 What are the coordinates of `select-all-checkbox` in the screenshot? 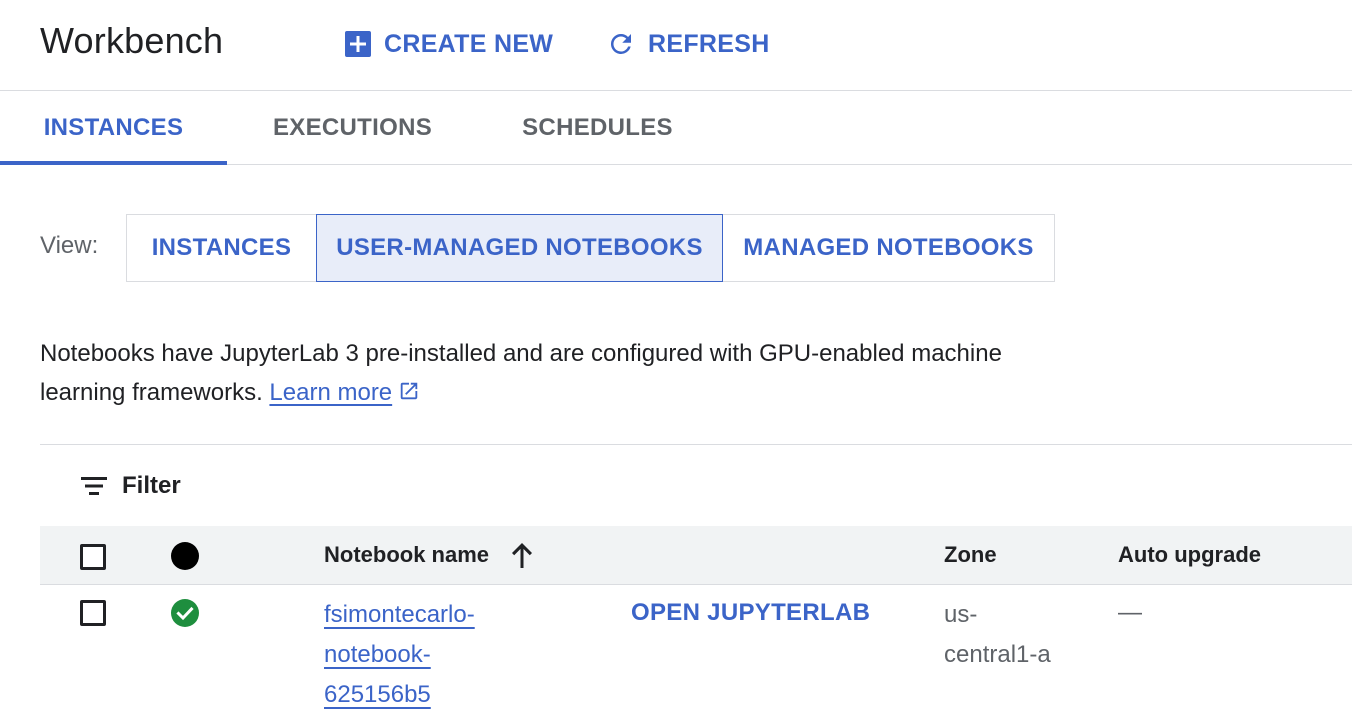 It's located at (93, 557).